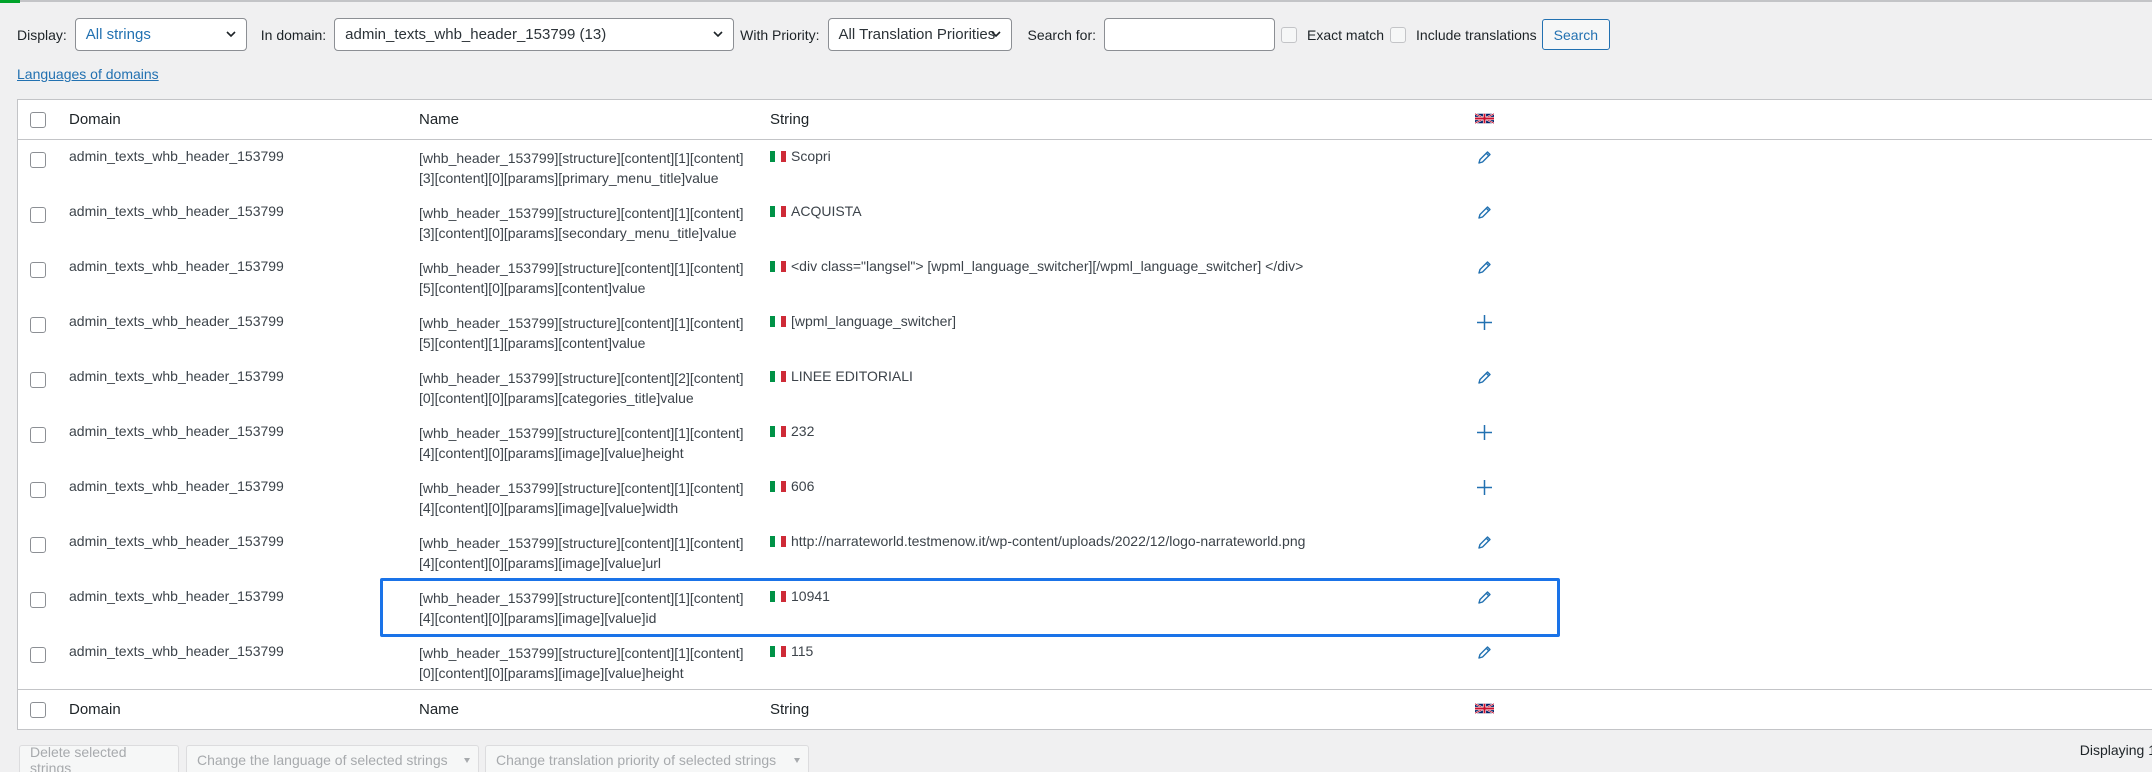 Image resolution: width=2152 pixels, height=772 pixels. I want to click on column-domain: Domain, so click(95, 119).